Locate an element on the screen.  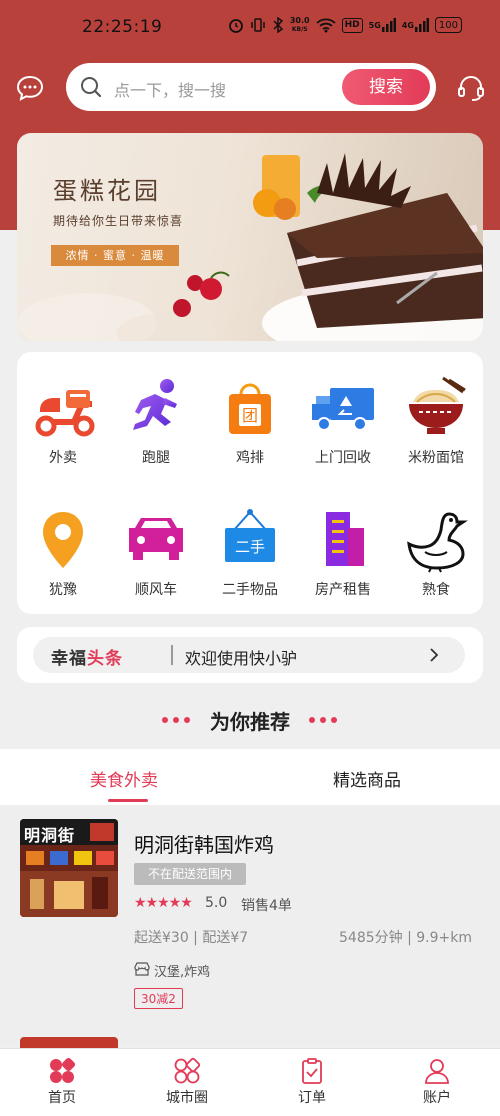
category-label: 外卖 is located at coordinates (63, 458).